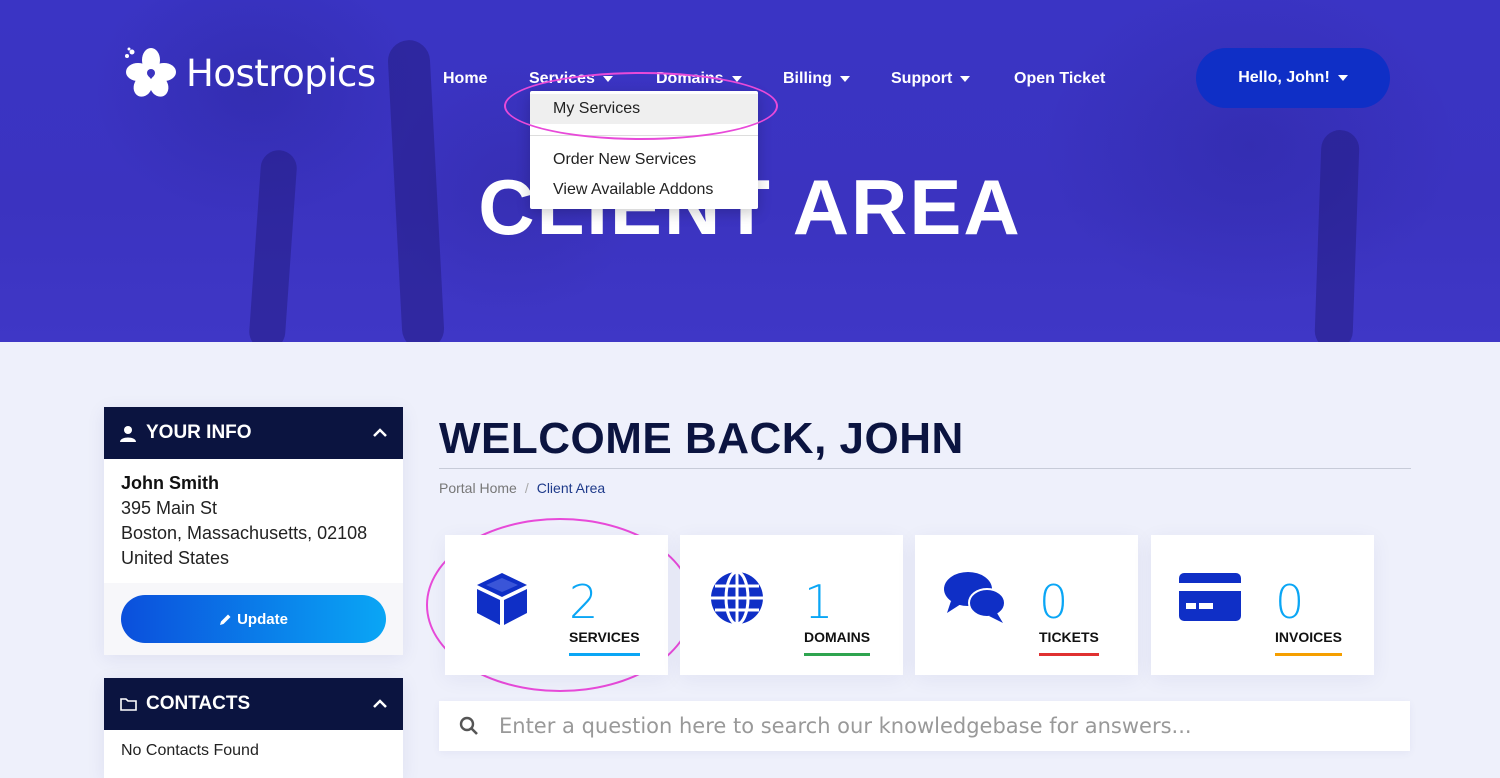 The width and height of the screenshot is (1500, 778). What do you see at coordinates (644, 109) in the screenshot?
I see `menu-item-my-services: My Services` at bounding box center [644, 109].